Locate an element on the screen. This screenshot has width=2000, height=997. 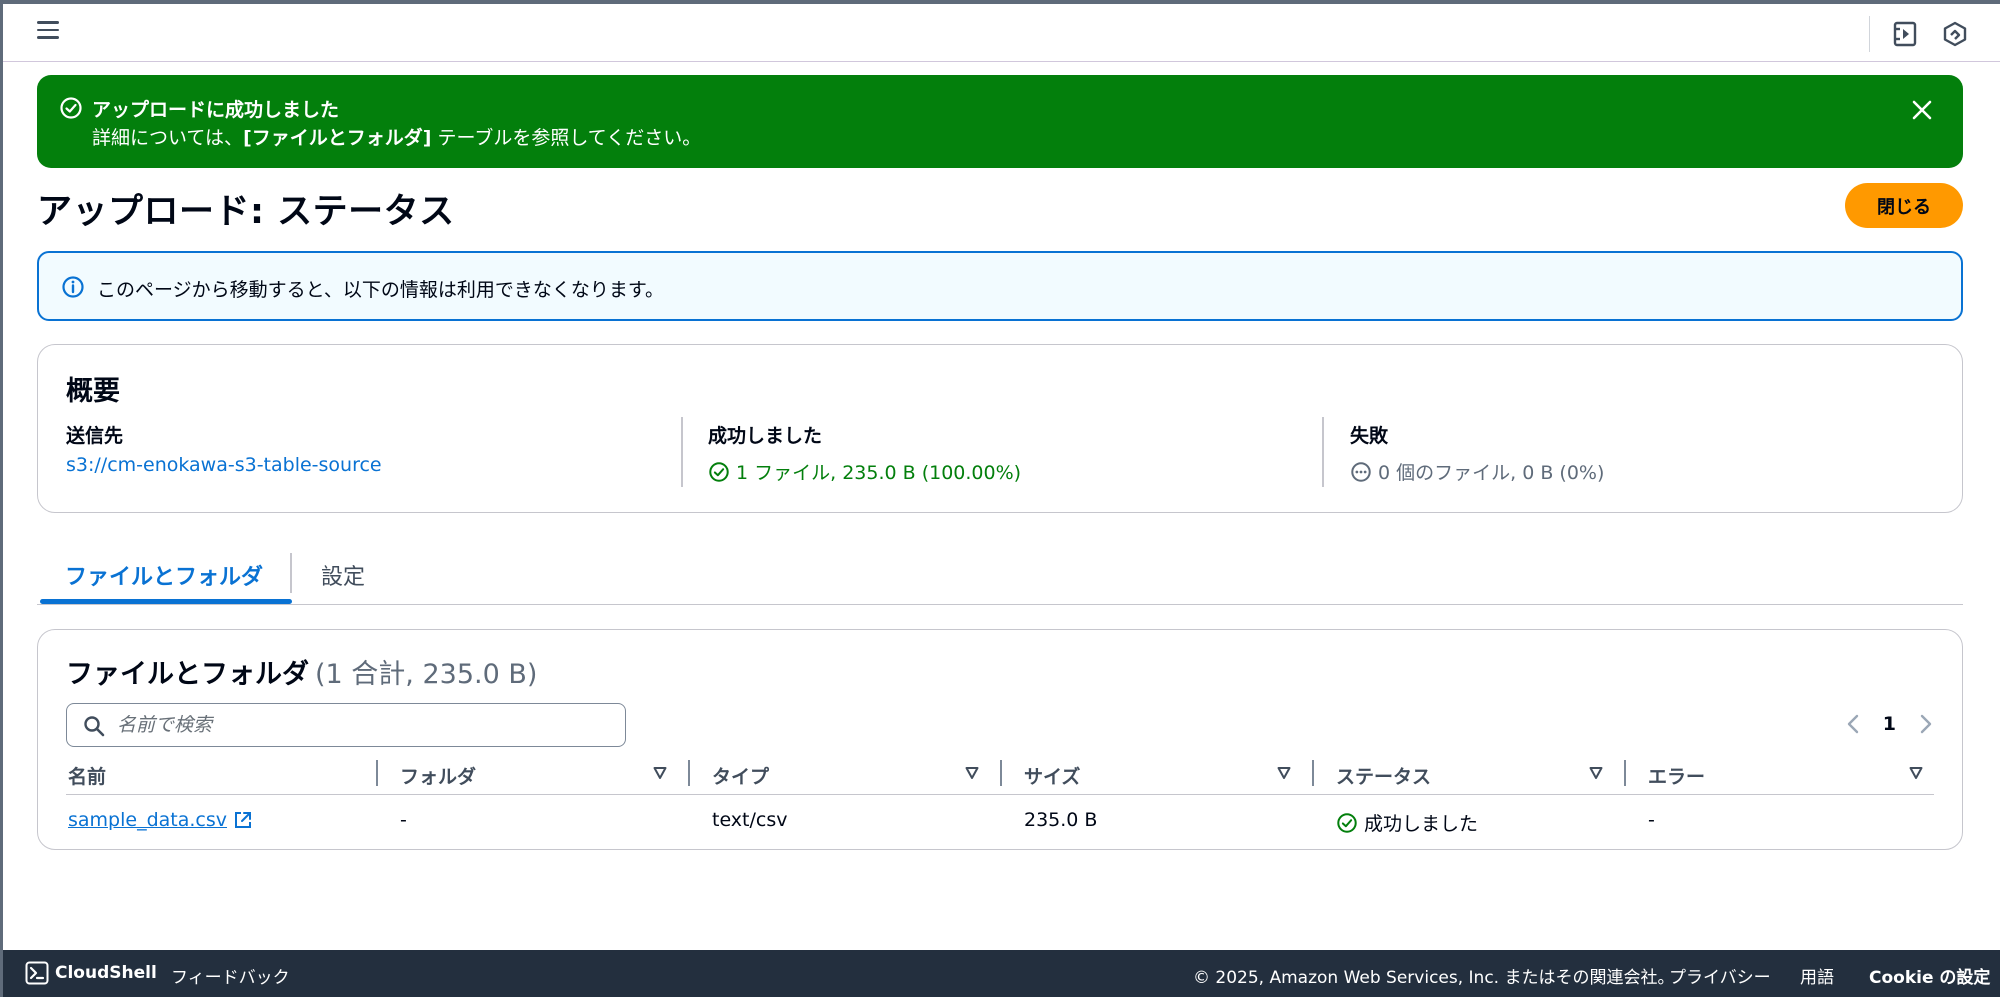
tab-settings: 設定 is located at coordinates (343, 575).